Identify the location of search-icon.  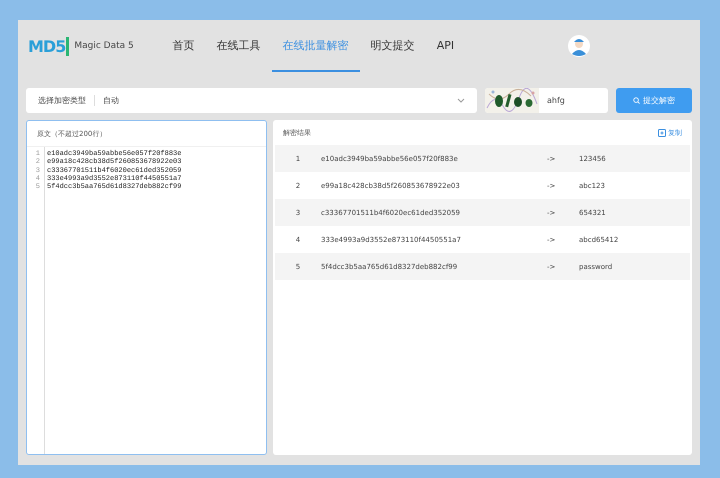
(636, 100).